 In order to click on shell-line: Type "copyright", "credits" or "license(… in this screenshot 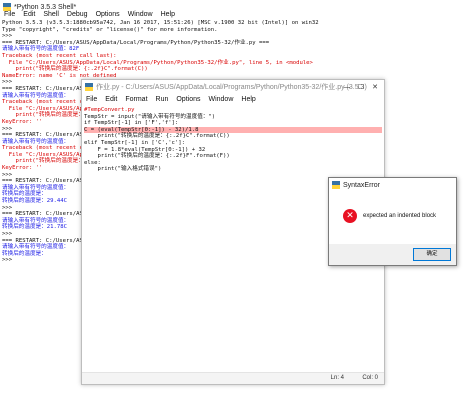, I will do `click(110, 29)`.